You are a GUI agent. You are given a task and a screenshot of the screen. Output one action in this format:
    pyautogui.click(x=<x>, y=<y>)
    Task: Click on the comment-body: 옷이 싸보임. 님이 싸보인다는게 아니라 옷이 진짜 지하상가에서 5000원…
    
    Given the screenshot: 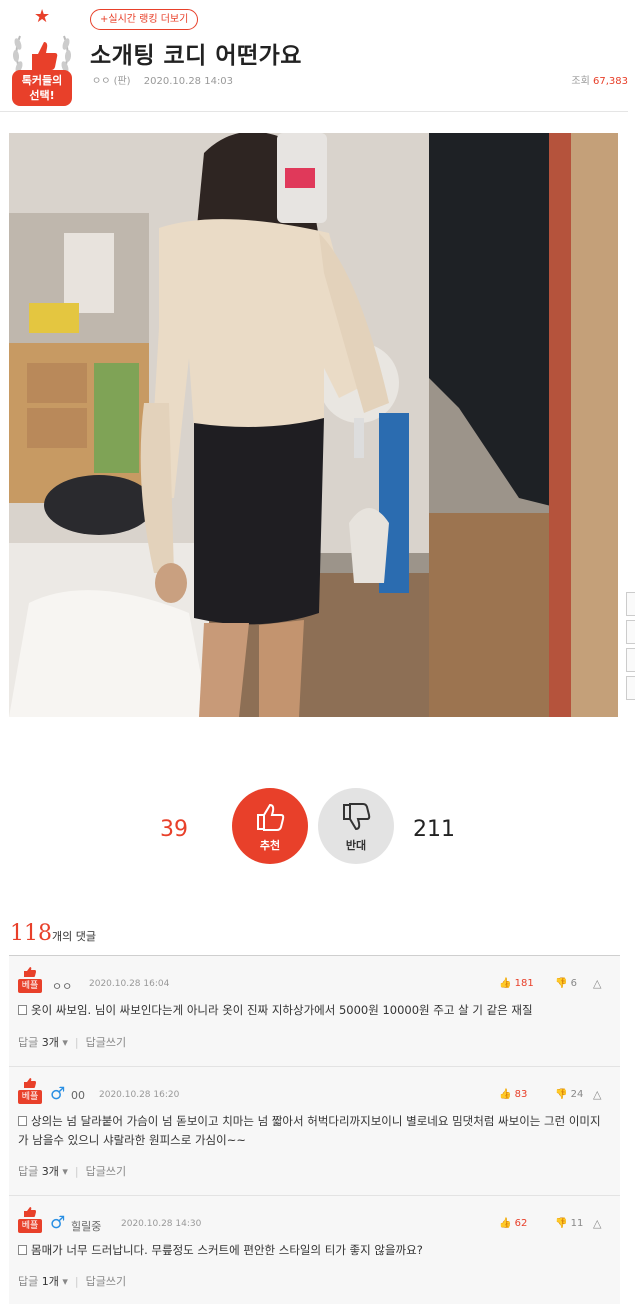 What is the action you would take?
    pyautogui.click(x=282, y=1010)
    